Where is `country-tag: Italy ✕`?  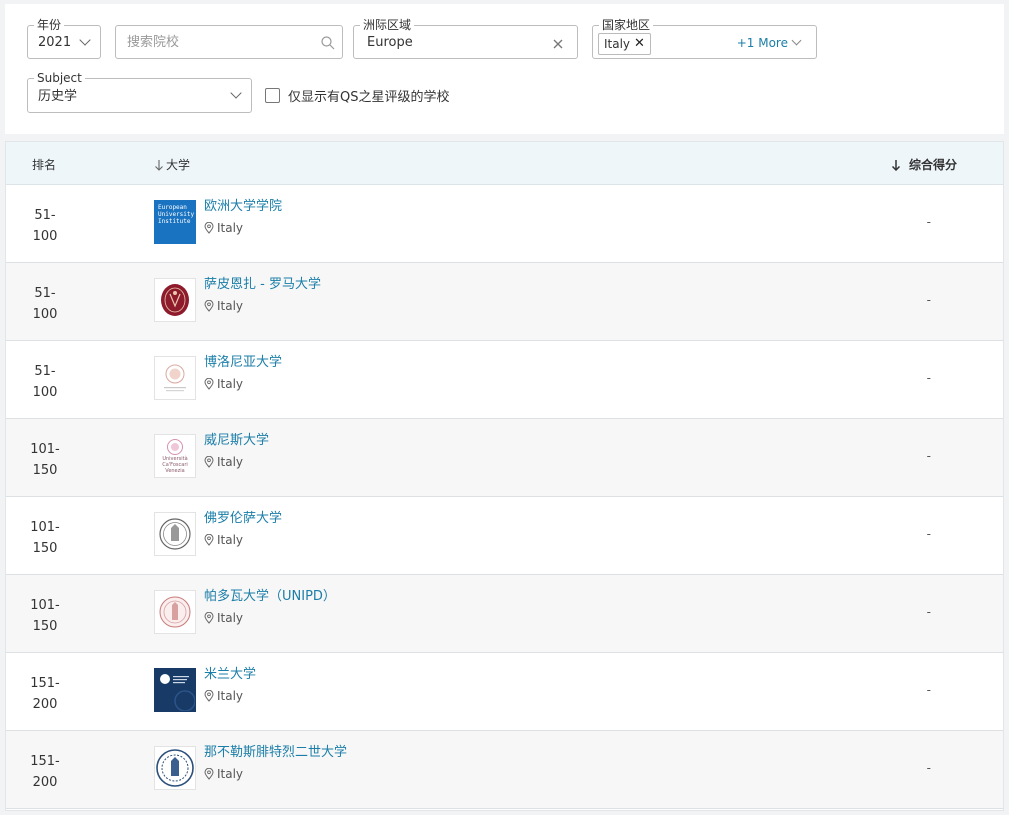
country-tag: Italy ✕ is located at coordinates (624, 44).